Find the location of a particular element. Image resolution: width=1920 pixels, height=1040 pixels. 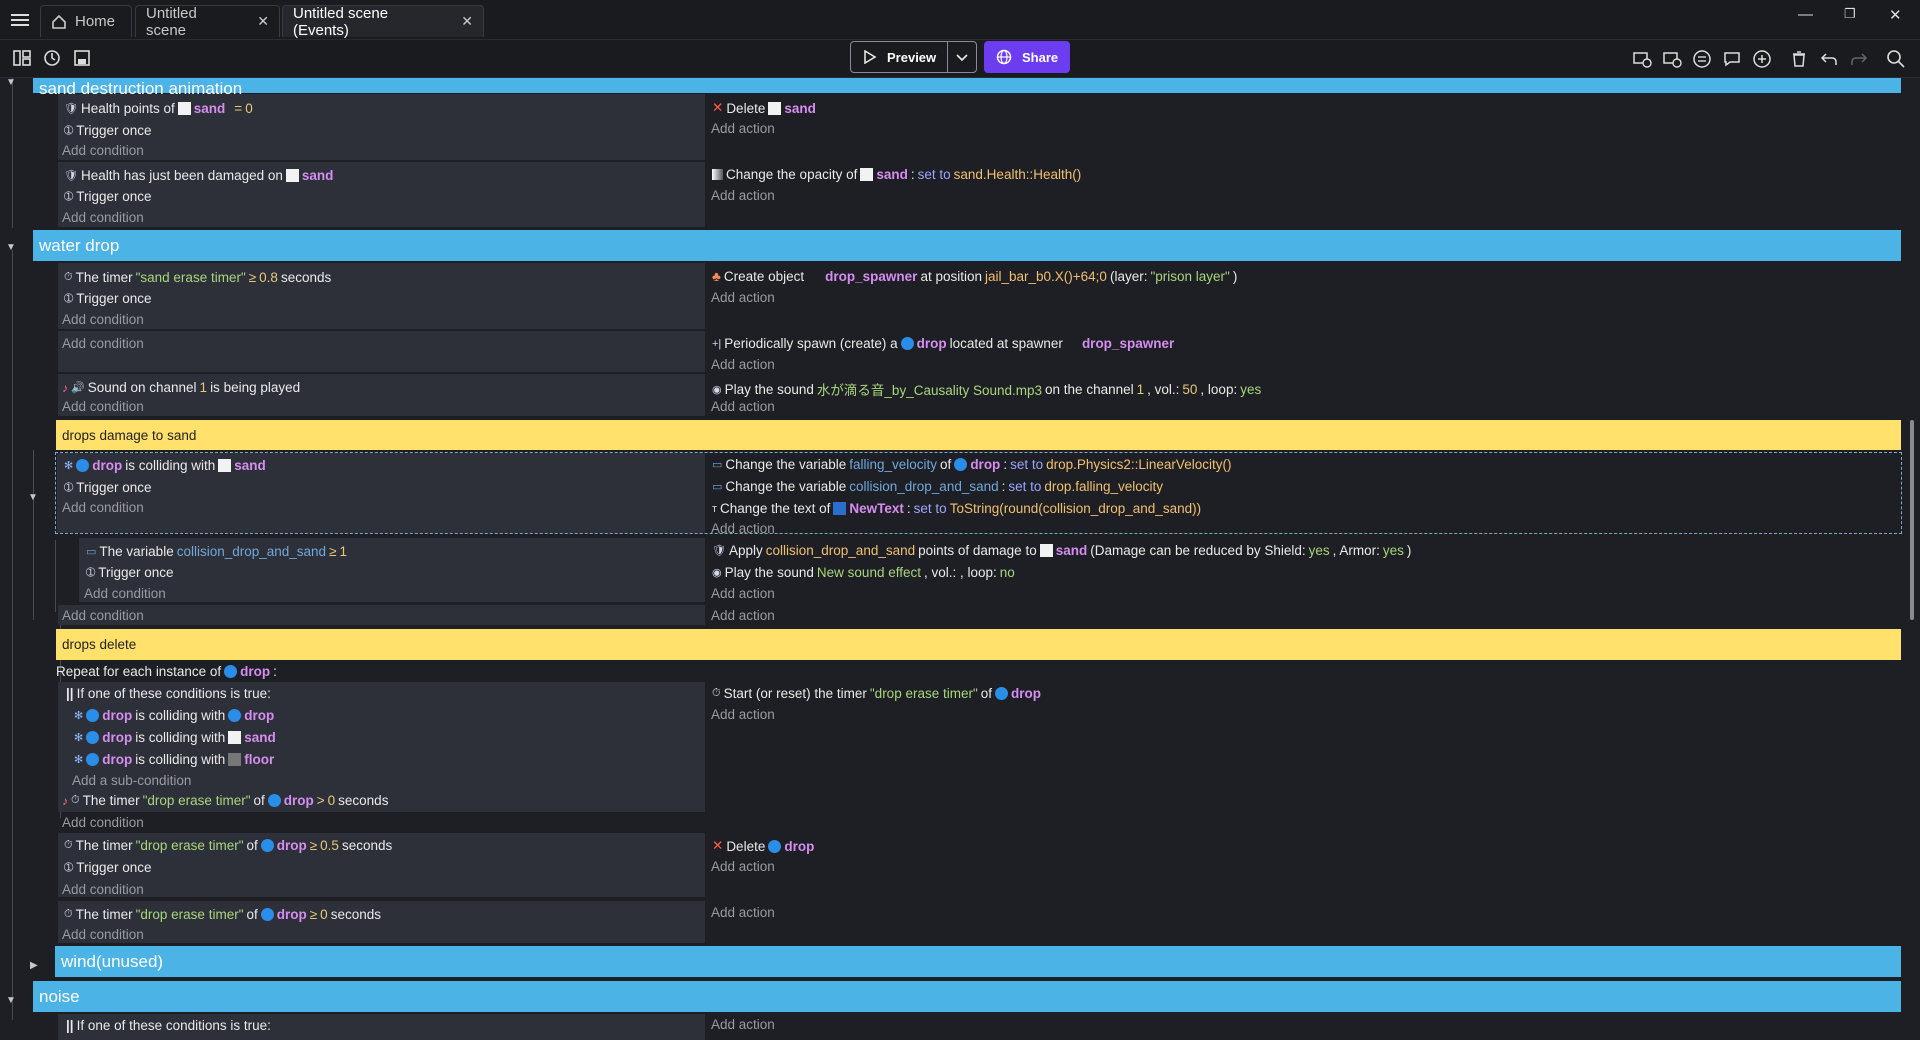

tab-events: Untitled scene (Events) ✕ is located at coordinates (383, 22).